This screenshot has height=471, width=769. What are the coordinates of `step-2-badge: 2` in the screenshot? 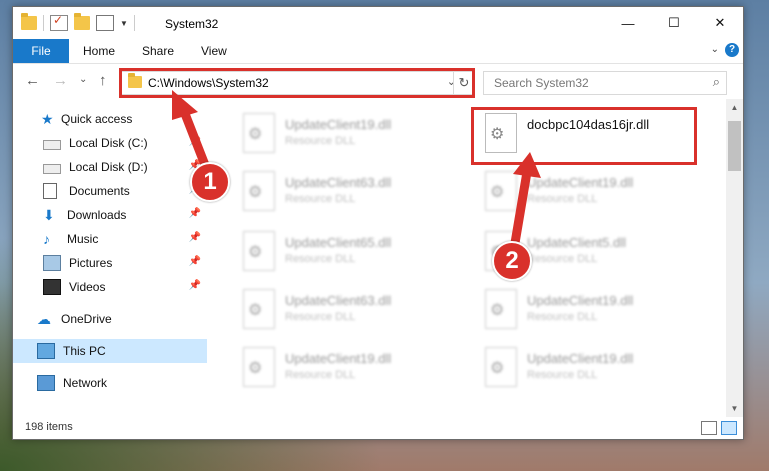 It's located at (512, 261).